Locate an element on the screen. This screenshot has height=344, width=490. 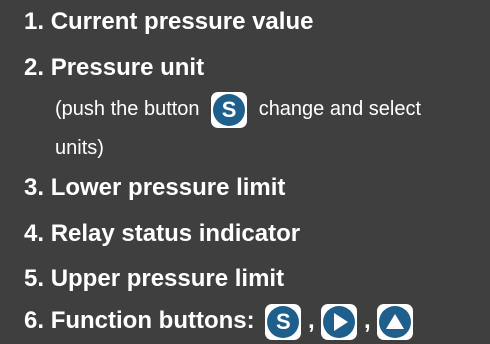
note-text-before: (push the button is located at coordinates (127, 109).